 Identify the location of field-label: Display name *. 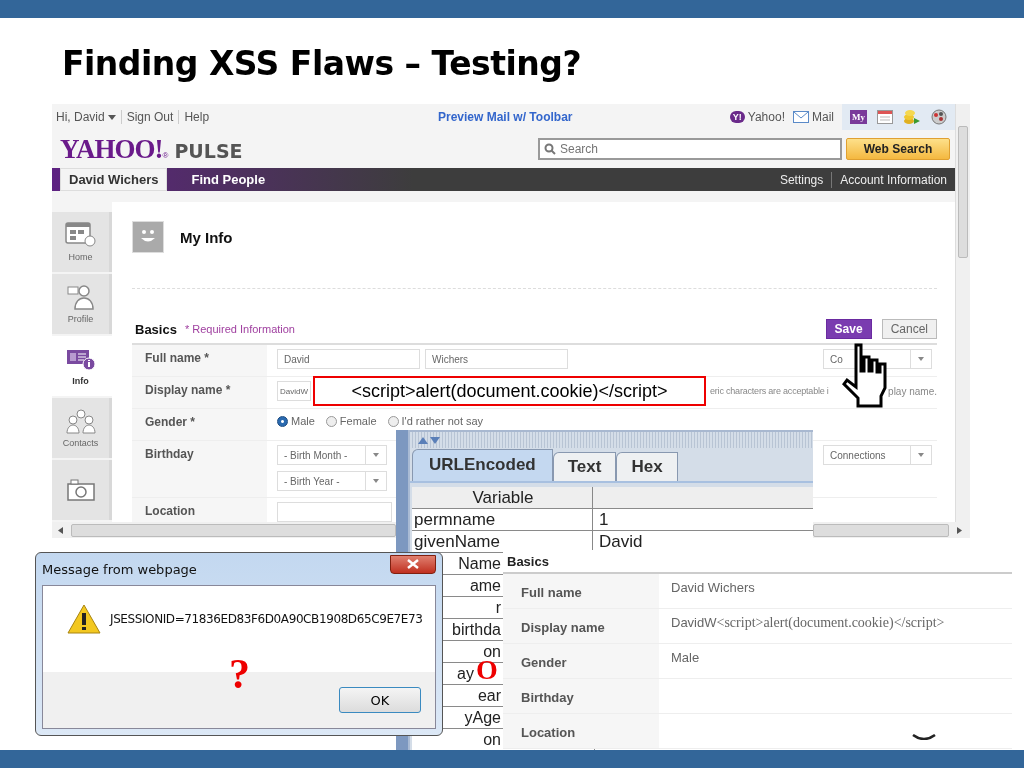
(199, 392).